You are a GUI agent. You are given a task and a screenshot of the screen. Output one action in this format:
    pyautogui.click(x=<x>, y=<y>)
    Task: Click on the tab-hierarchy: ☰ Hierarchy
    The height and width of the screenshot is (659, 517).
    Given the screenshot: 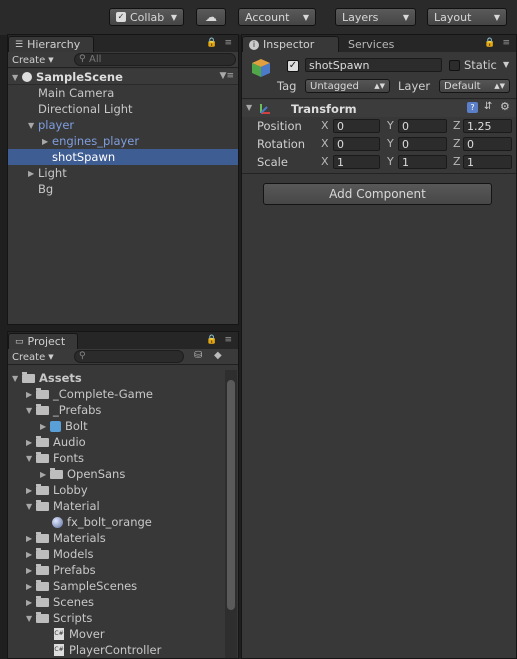 What is the action you would take?
    pyautogui.click(x=51, y=44)
    